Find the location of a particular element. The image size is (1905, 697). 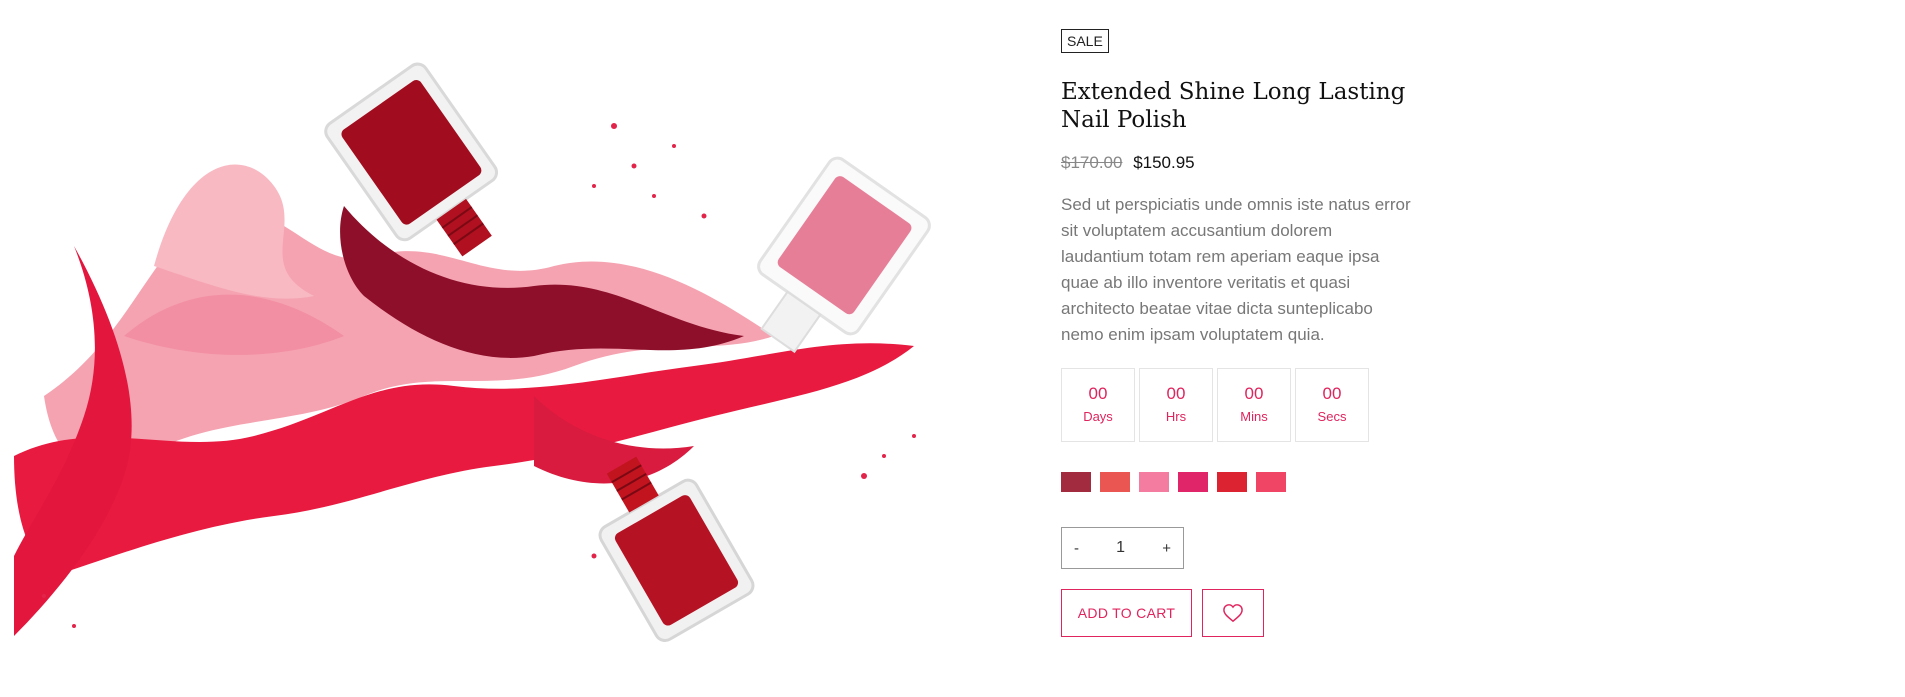

wishlist-button is located at coordinates (1233, 613).